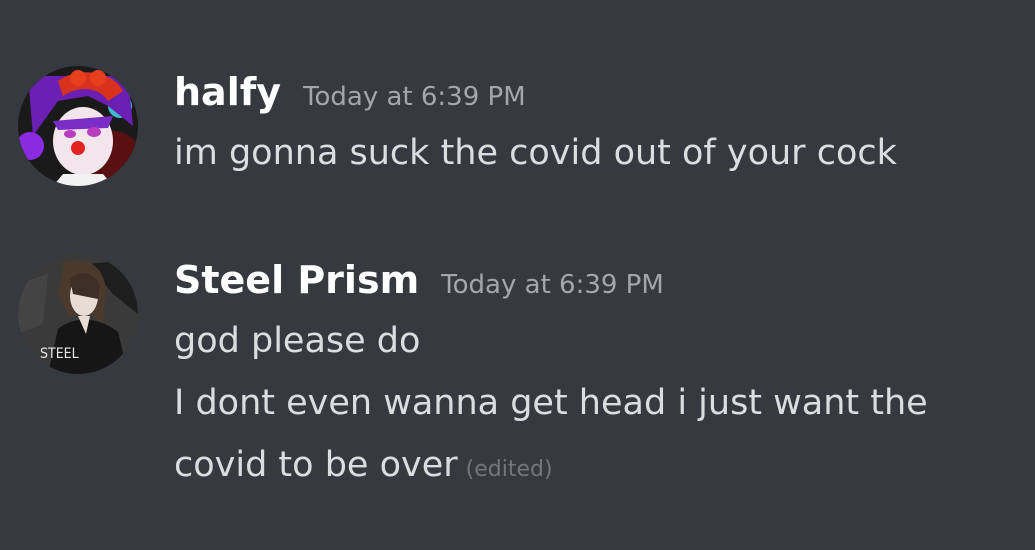  What do you see at coordinates (535, 153) in the screenshot?
I see `message-text: im gonna suck the covid out of your cock` at bounding box center [535, 153].